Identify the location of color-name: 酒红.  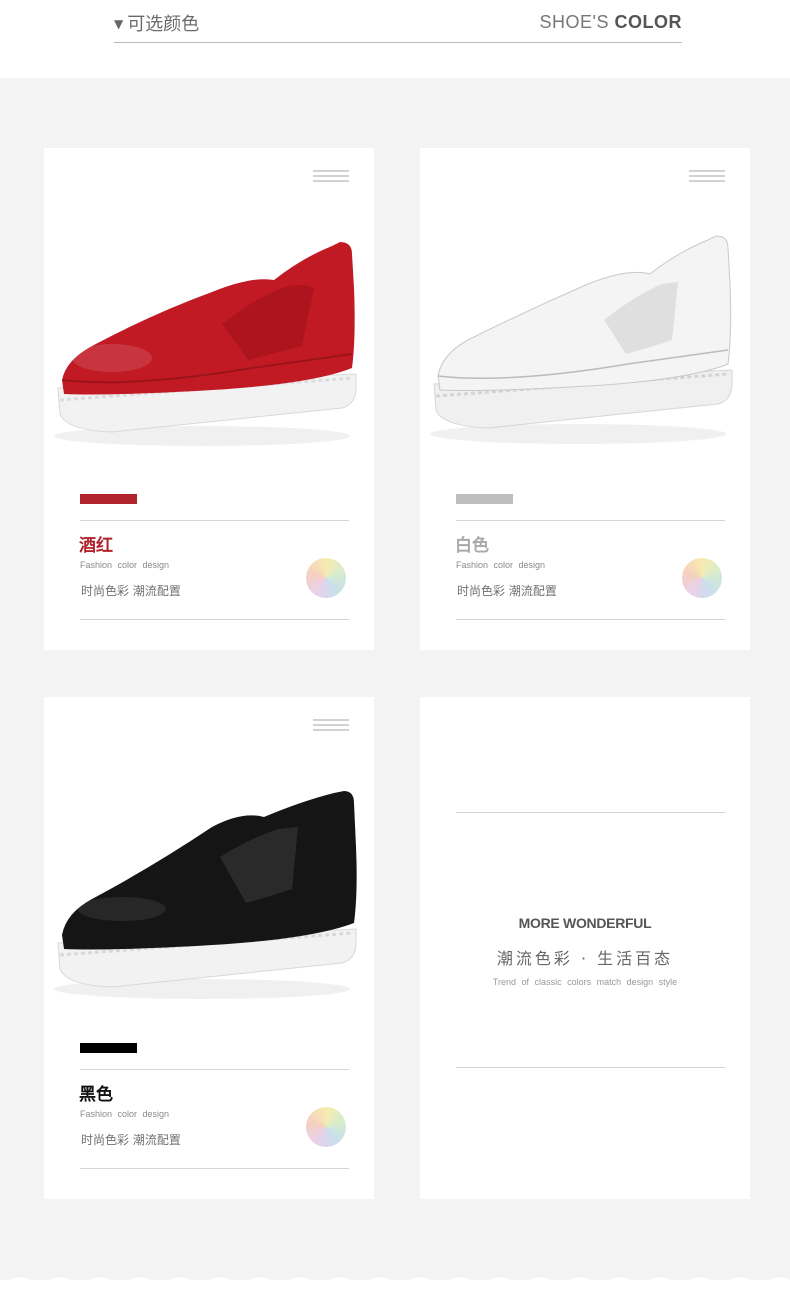
(96, 546).